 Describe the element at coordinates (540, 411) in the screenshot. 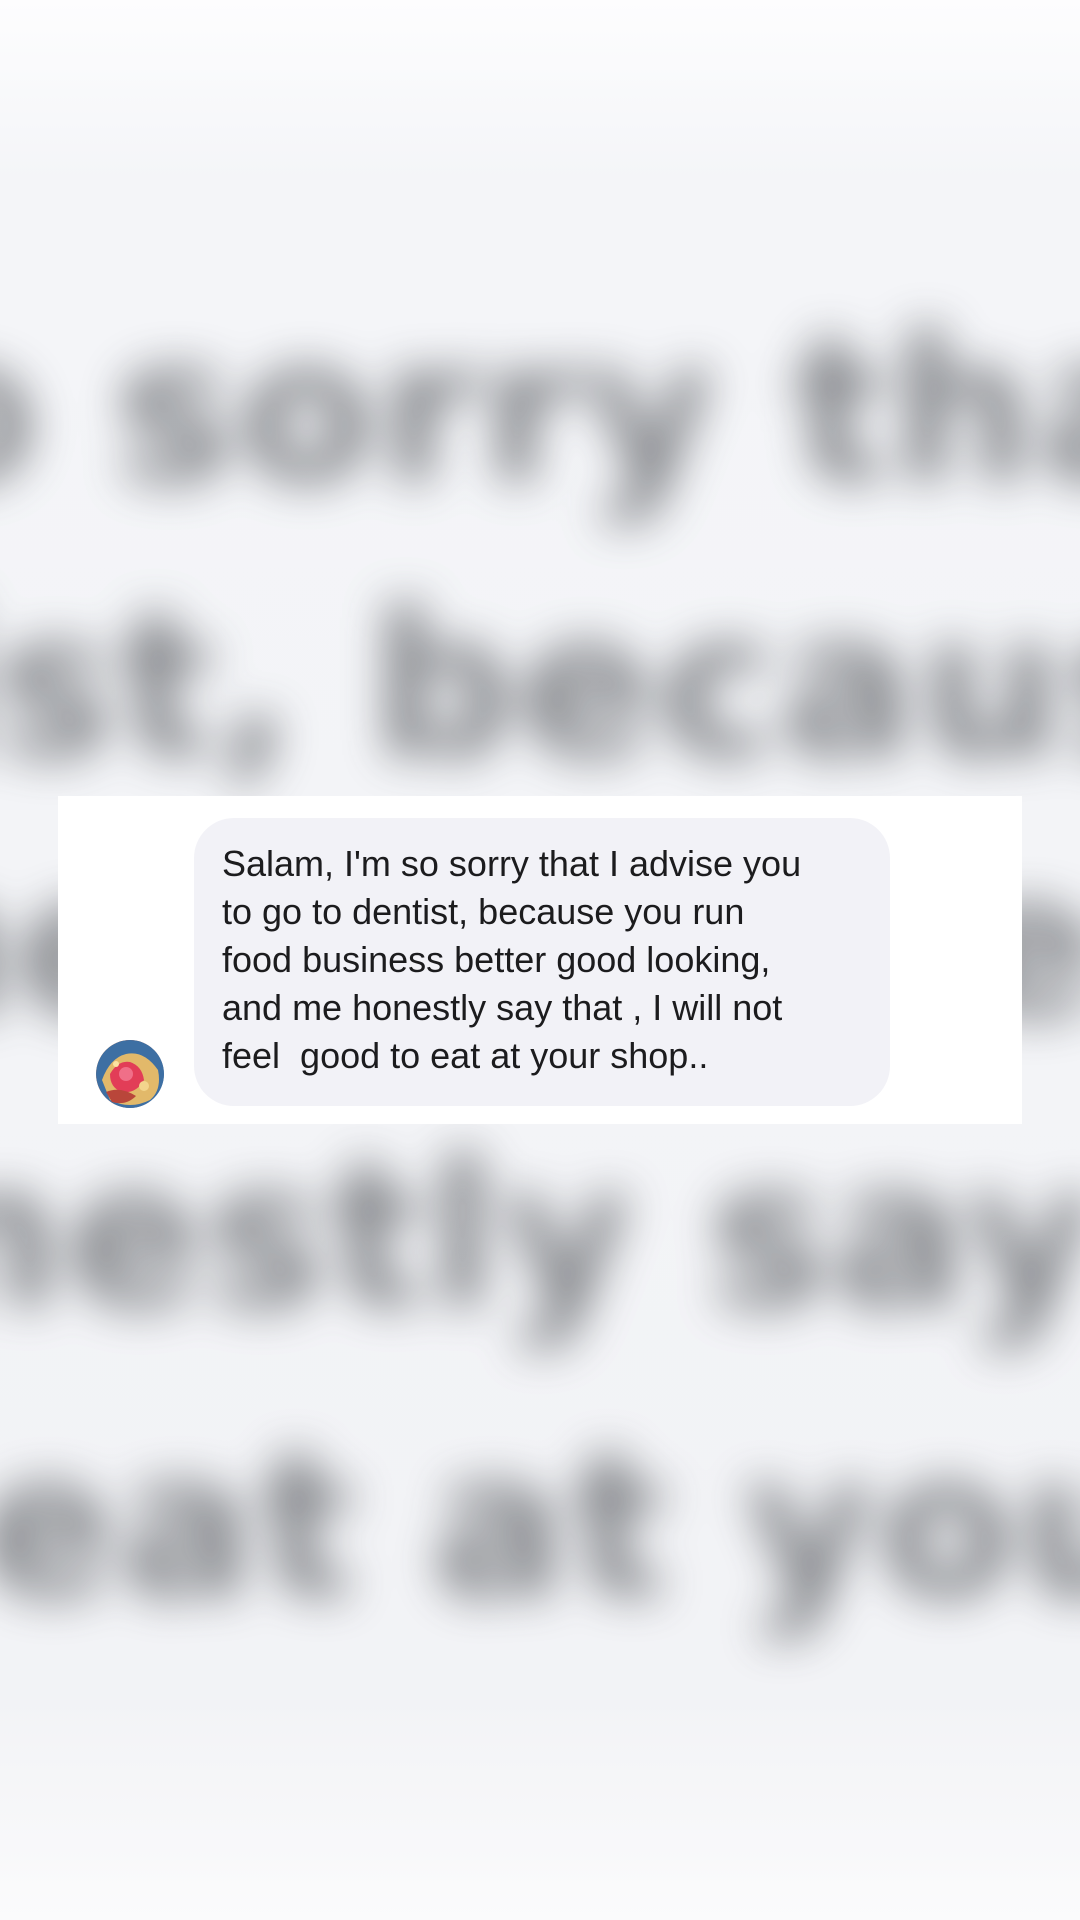

I see `blurred-line: o sorry that` at that location.